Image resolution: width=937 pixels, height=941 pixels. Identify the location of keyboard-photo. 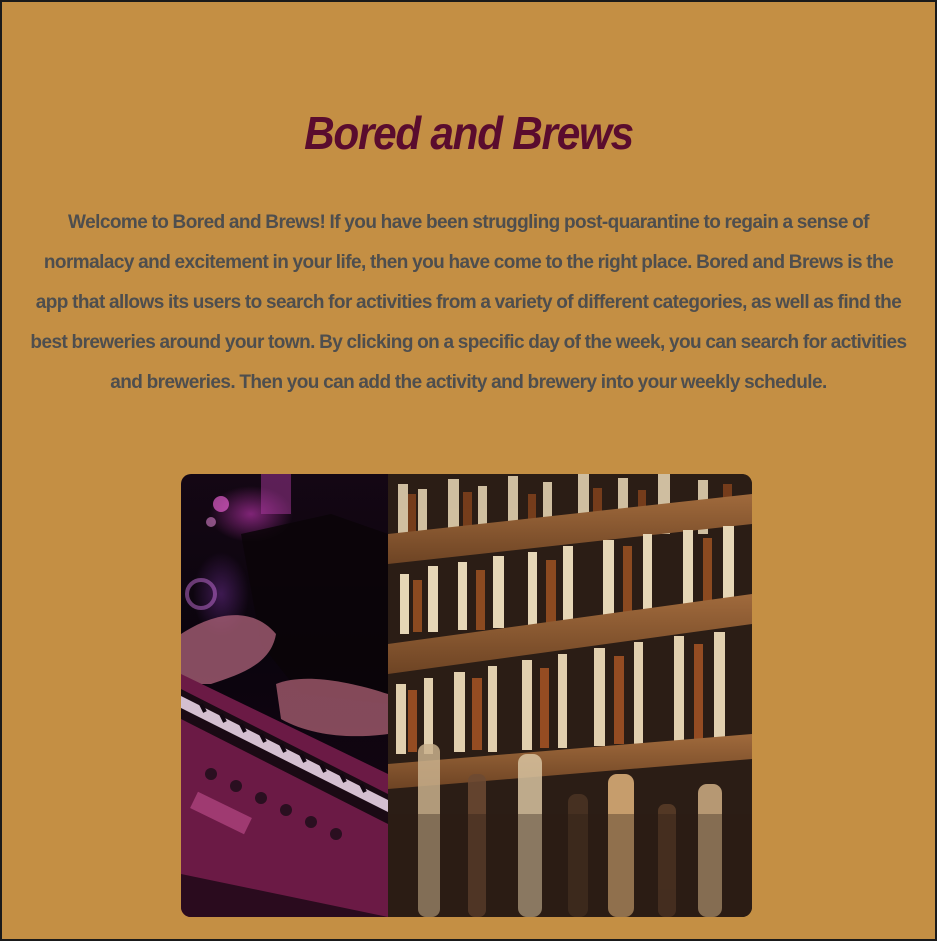
(284, 695).